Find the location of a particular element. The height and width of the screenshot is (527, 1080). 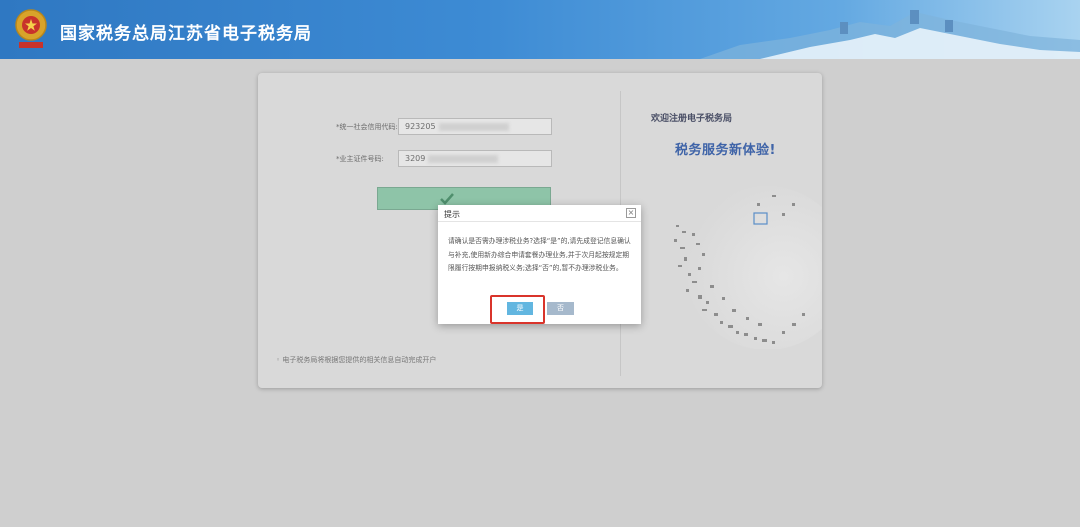

welcome-text: 欢迎注册电子税务局 is located at coordinates (692, 119).